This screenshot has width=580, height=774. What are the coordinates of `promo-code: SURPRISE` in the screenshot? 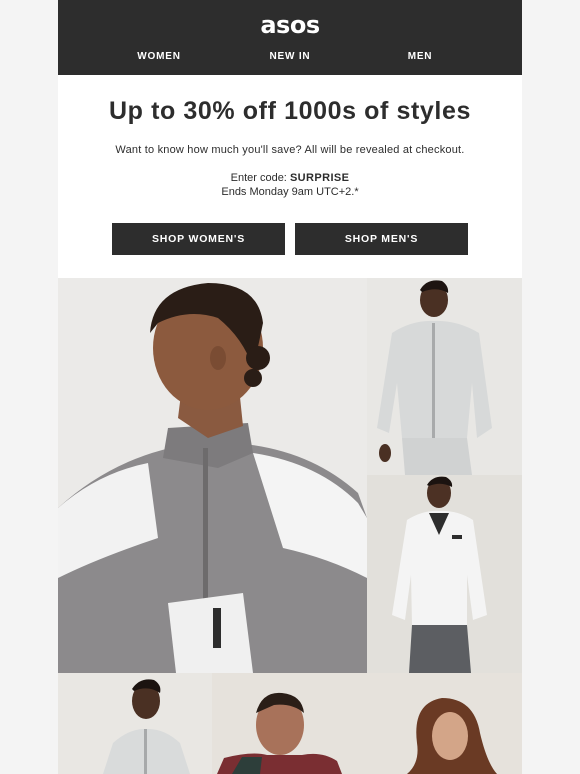 It's located at (319, 178).